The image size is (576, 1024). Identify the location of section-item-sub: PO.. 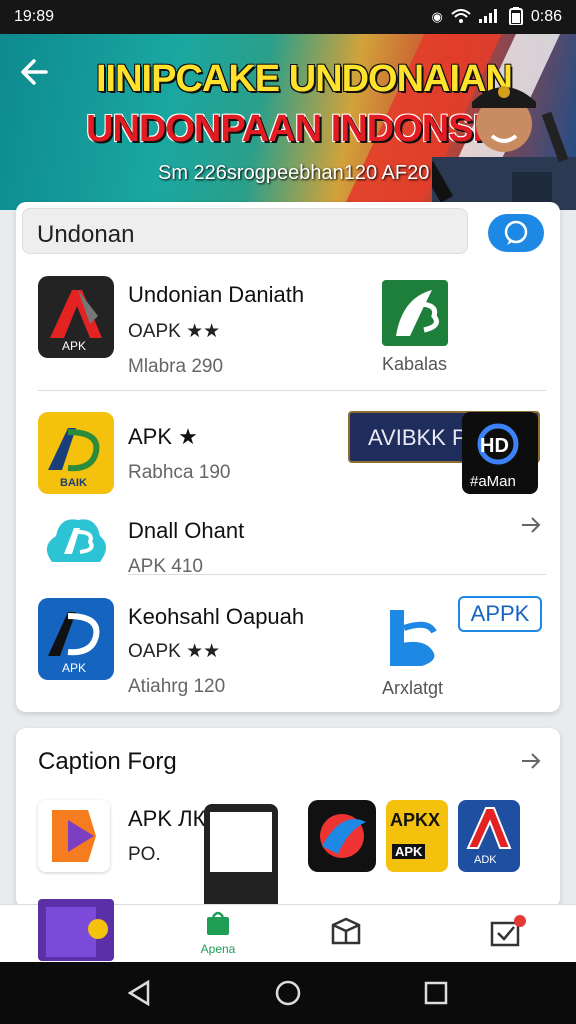
(144, 854).